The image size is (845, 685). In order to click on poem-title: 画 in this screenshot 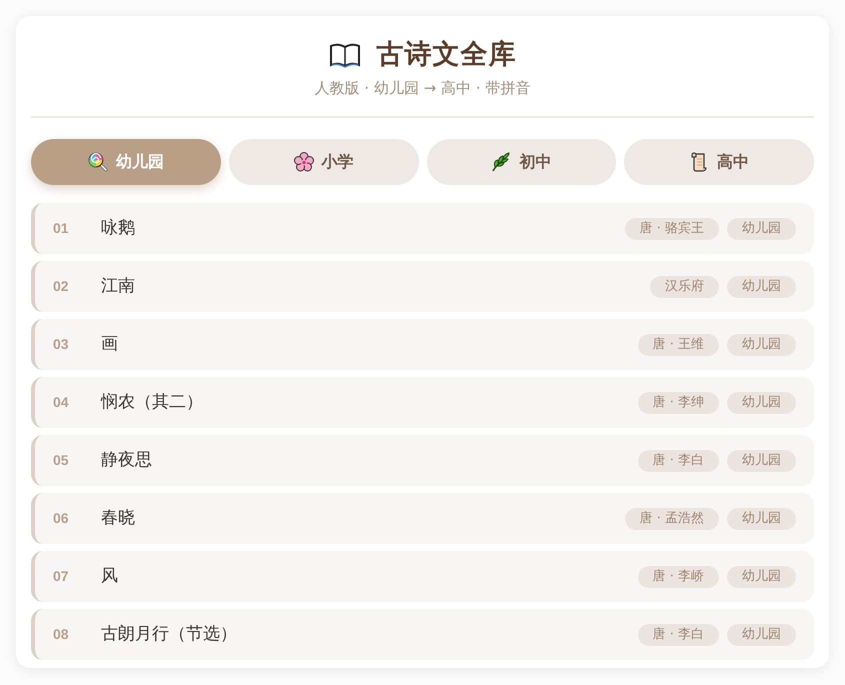, I will do `click(109, 344)`.